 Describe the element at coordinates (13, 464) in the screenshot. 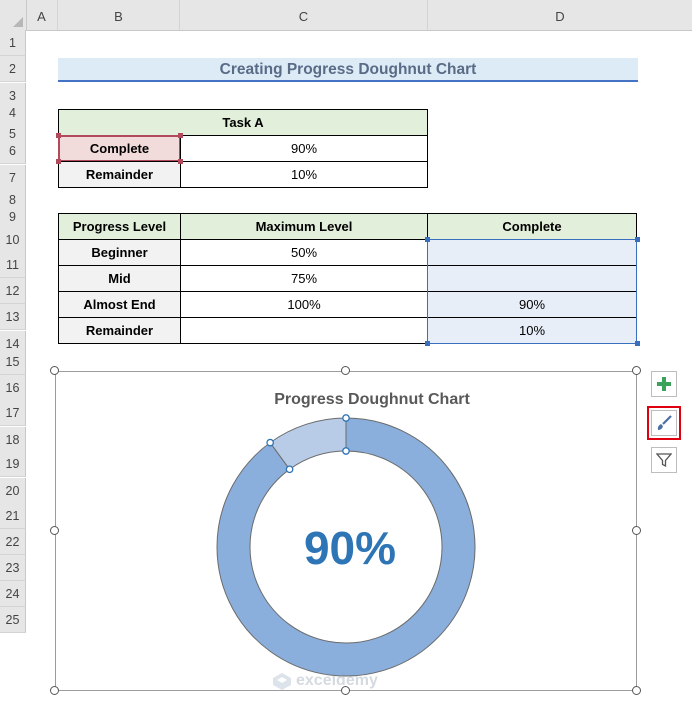

I see `row-header-19: 19` at that location.